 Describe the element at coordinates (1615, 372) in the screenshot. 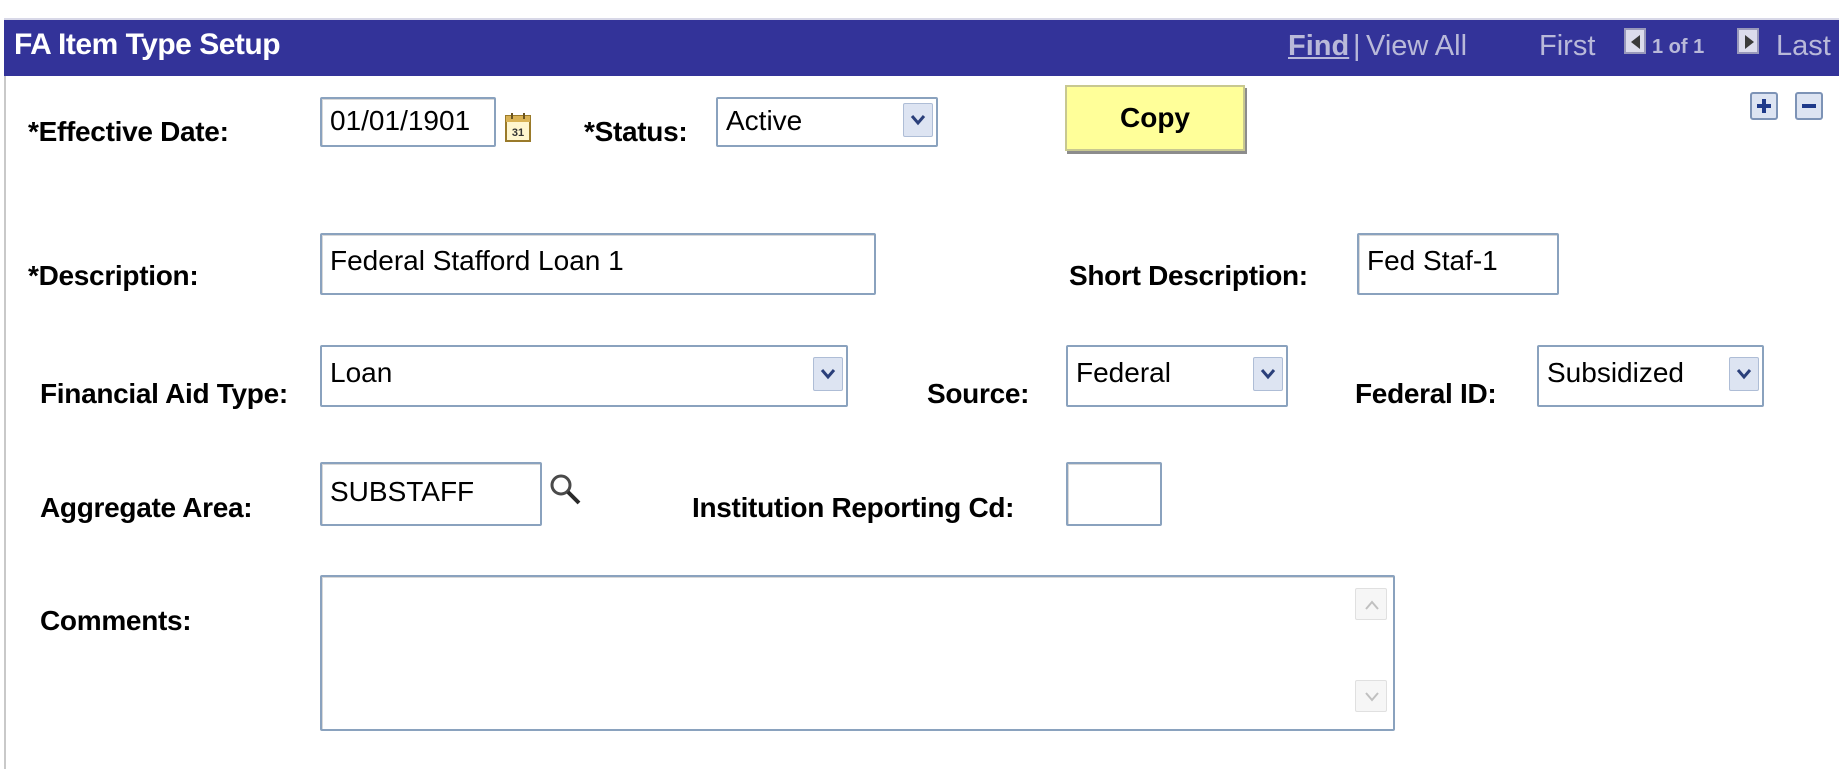

I see `federal-id-value: Subsidized` at that location.